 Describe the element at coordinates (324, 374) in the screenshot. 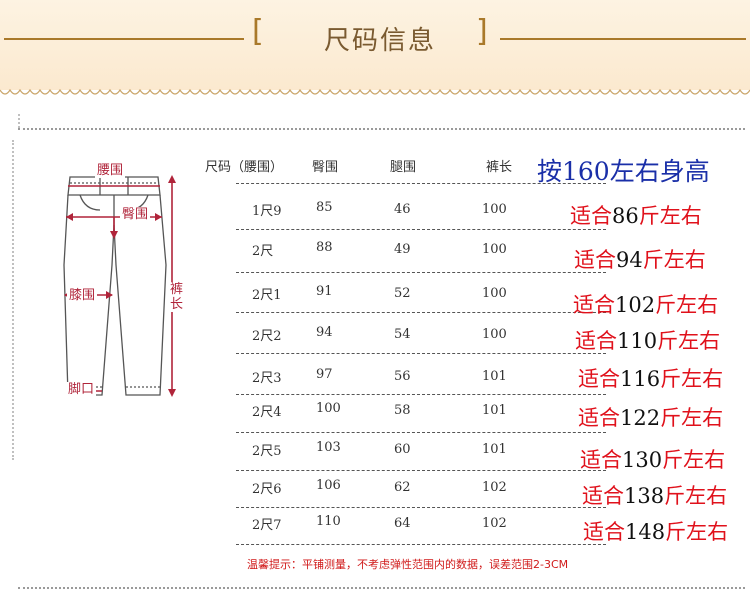

I see `cell-hip: 97` at that location.